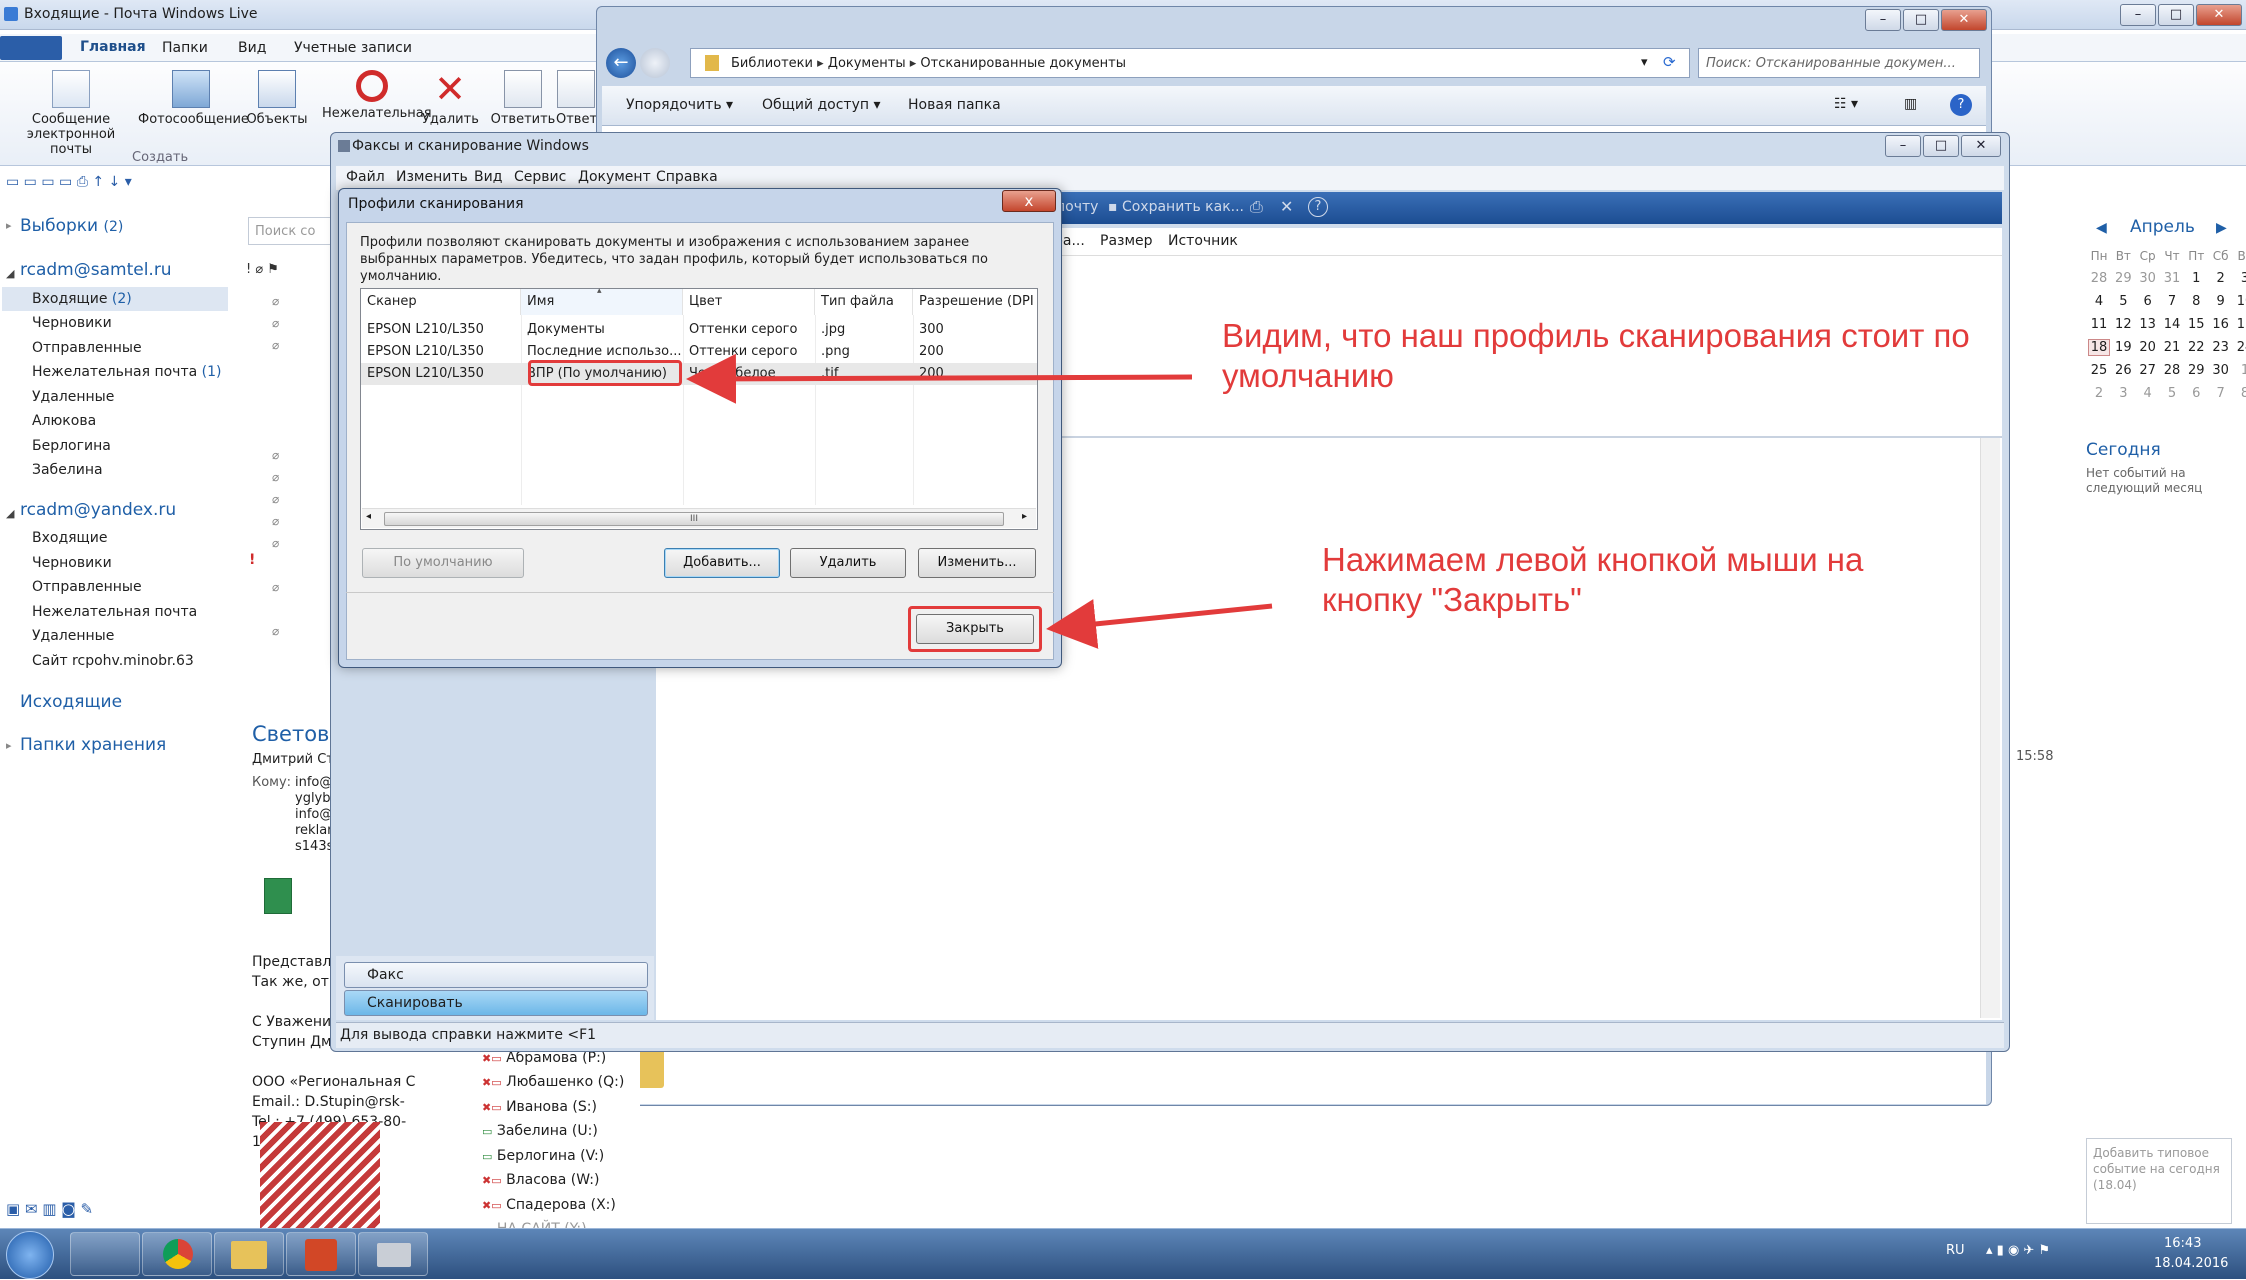  What do you see at coordinates (2182, 1243) in the screenshot?
I see `clock-time: 16:43` at bounding box center [2182, 1243].